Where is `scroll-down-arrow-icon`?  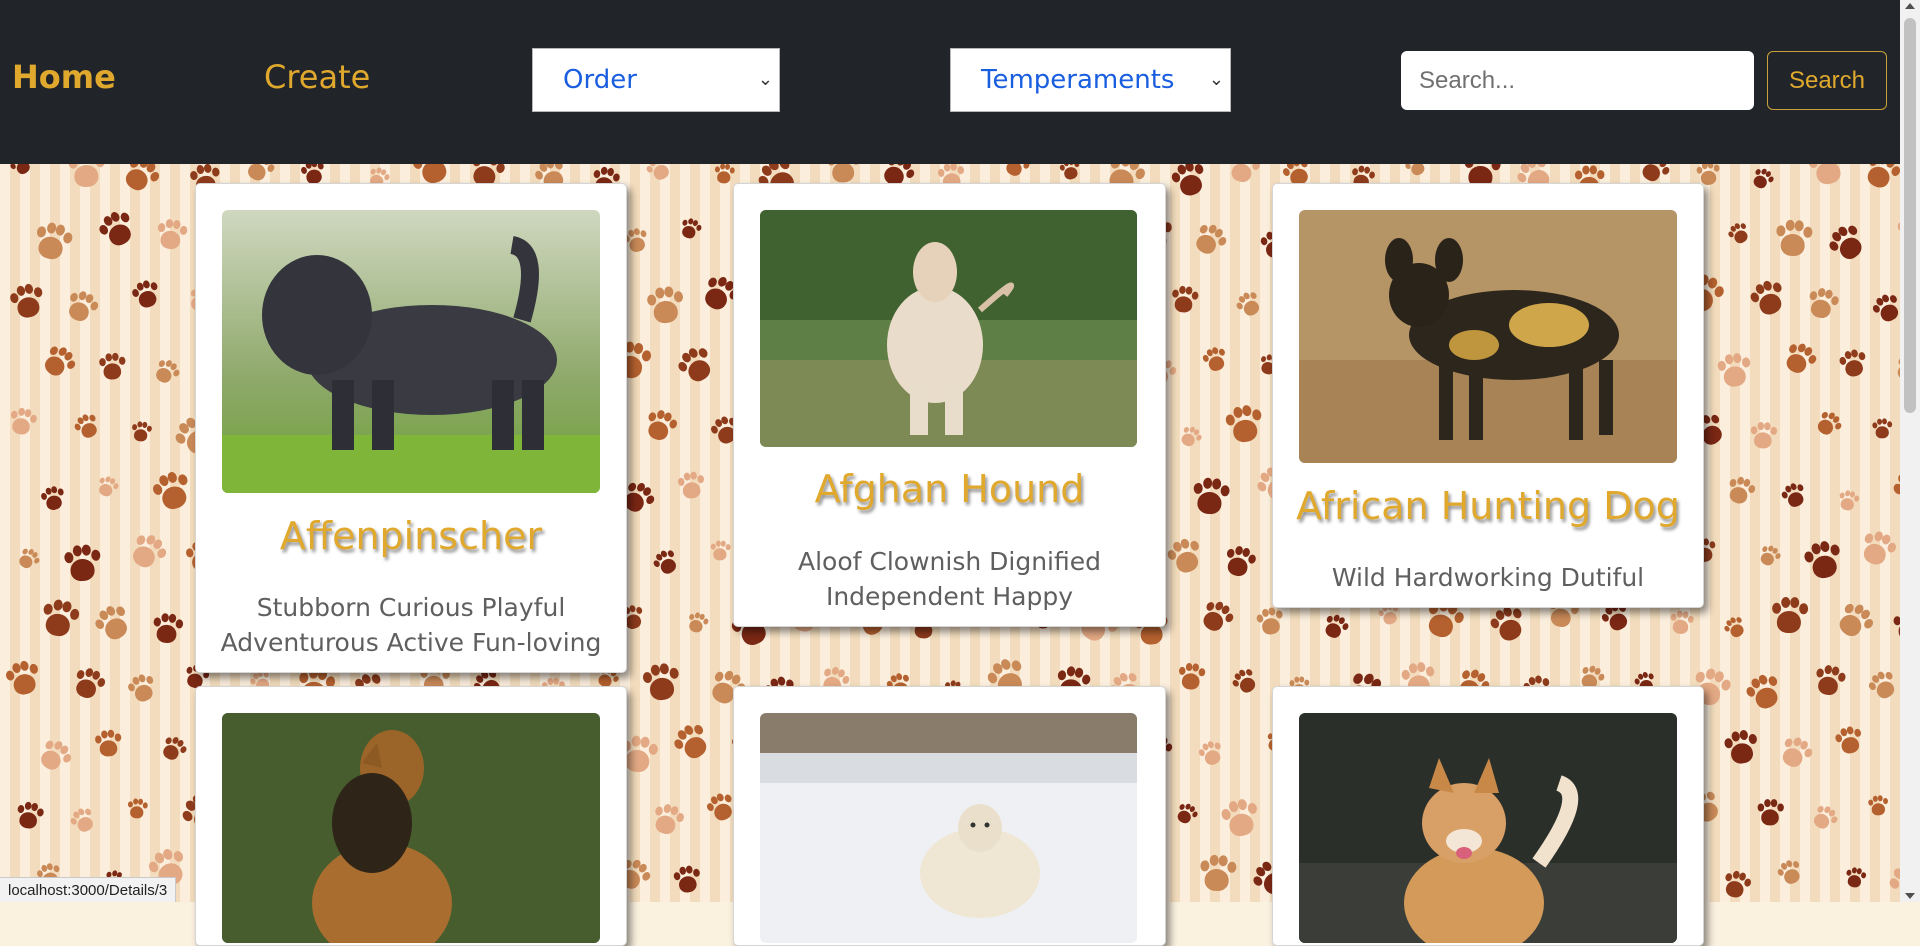
scroll-down-arrow-icon is located at coordinates (1910, 896).